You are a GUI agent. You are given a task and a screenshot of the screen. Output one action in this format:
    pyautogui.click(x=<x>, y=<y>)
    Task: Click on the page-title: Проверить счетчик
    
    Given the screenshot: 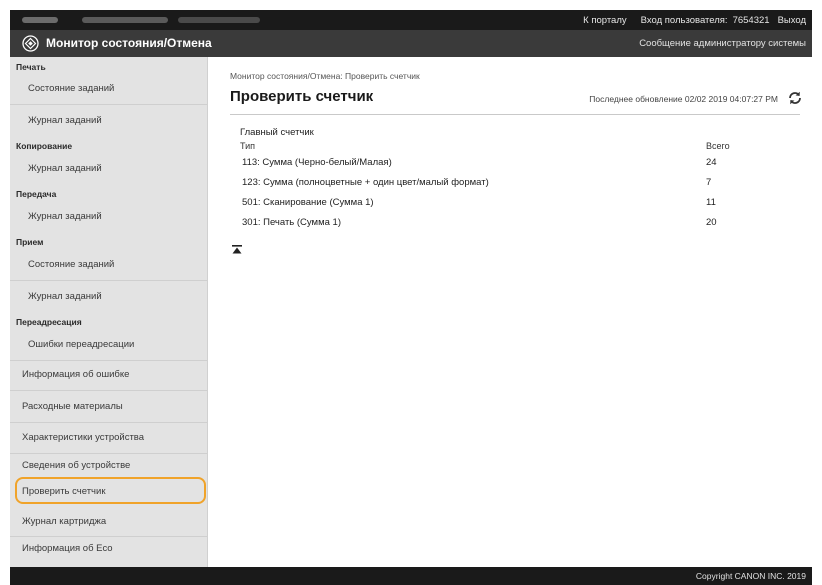 What is the action you would take?
    pyautogui.click(x=302, y=96)
    